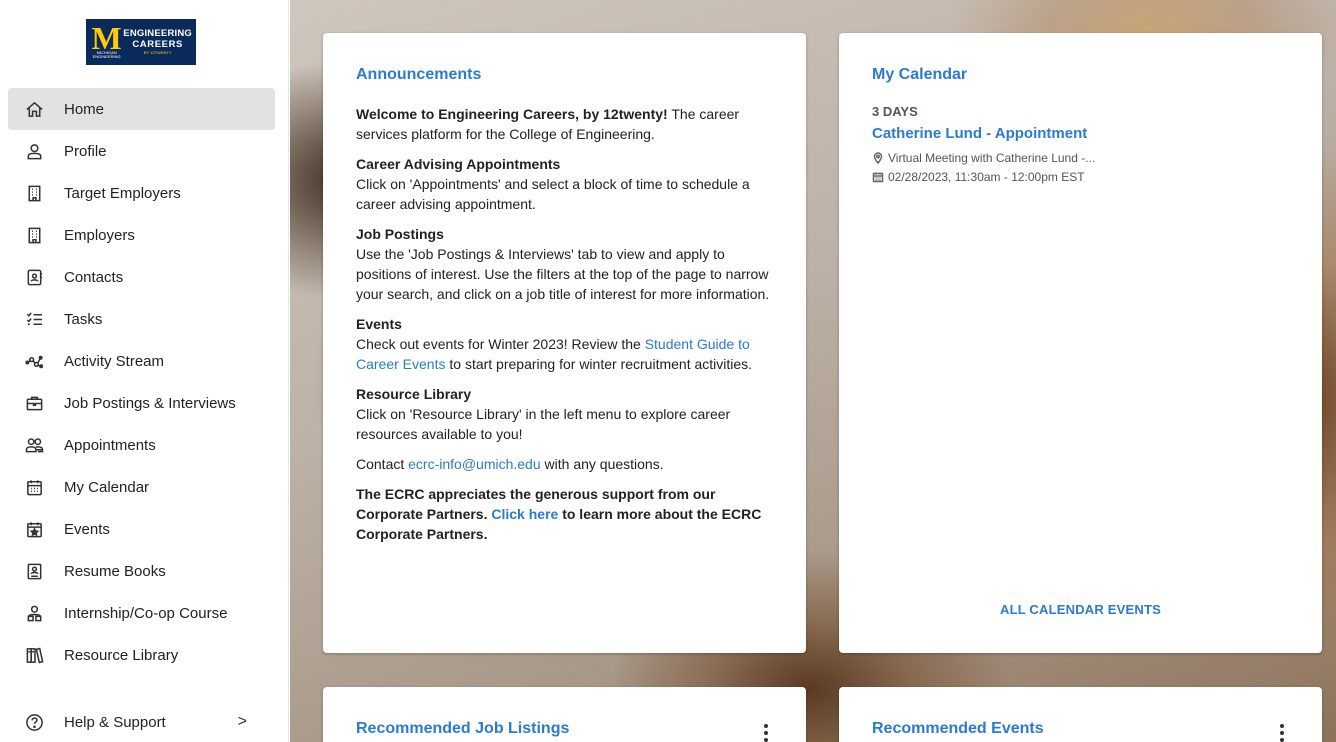  I want to click on location-pin-icon, so click(878, 157).